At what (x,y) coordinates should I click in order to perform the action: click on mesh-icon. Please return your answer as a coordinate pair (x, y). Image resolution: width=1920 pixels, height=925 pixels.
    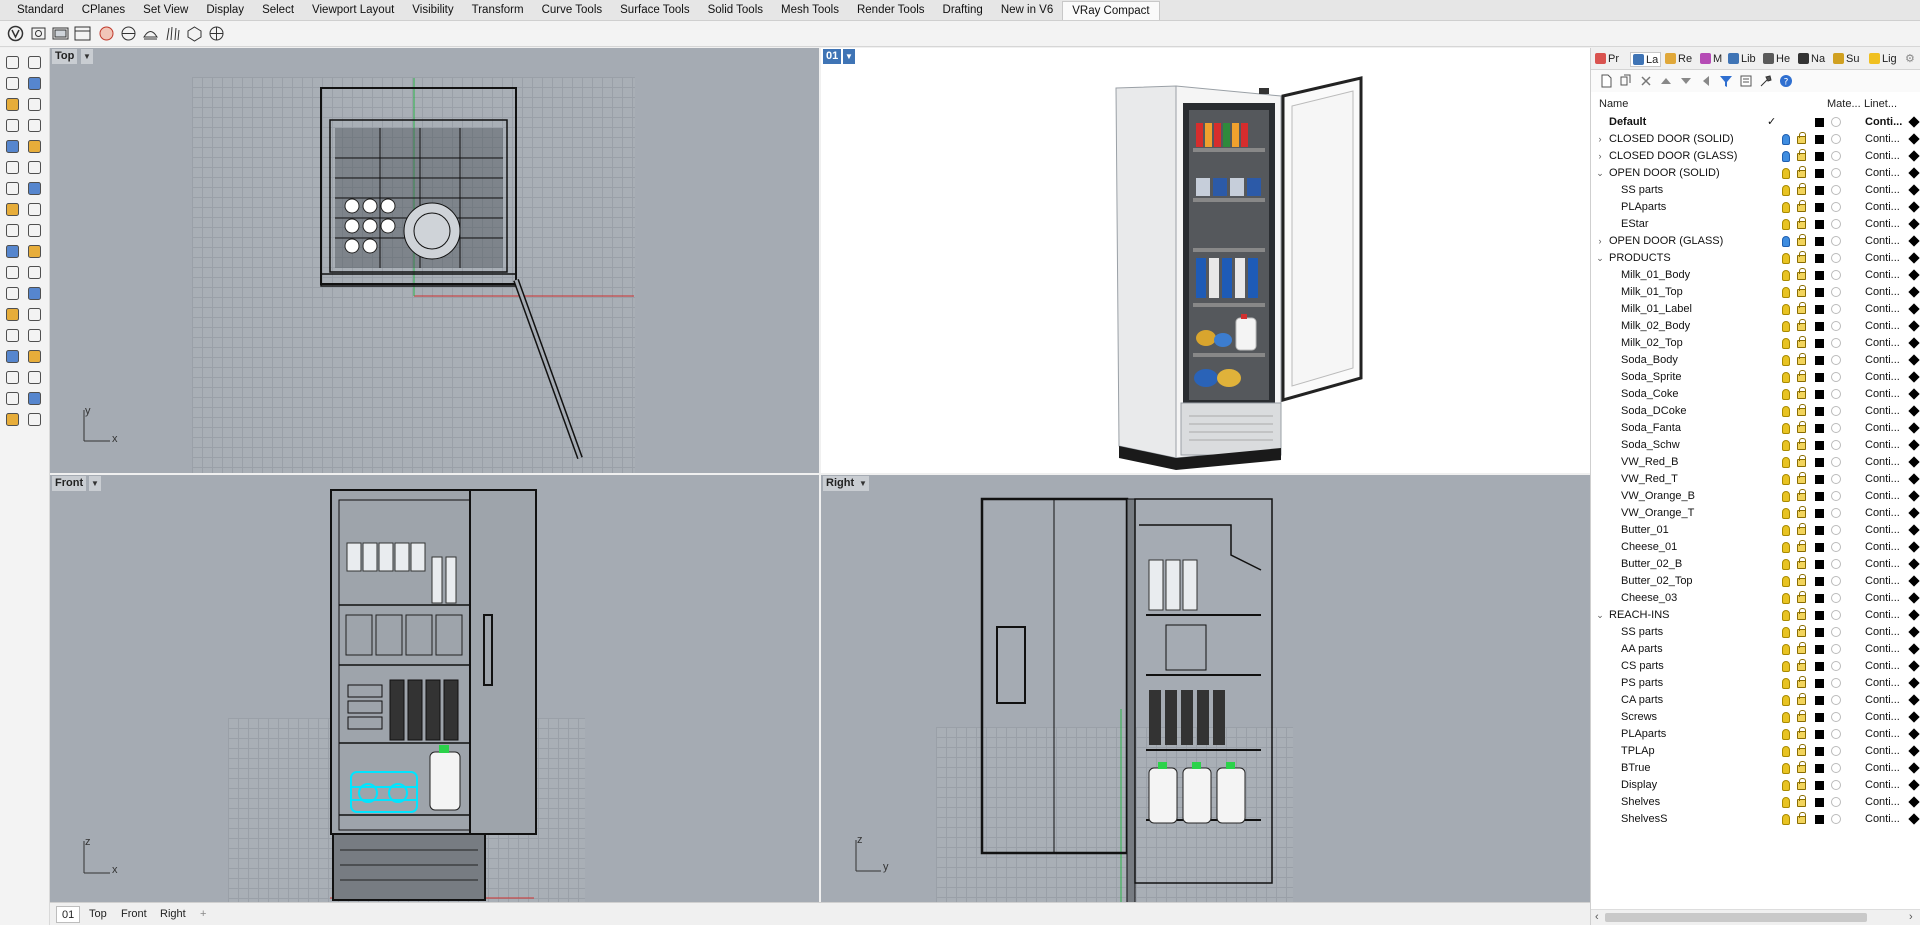
    Looking at the image, I should click on (12, 230).